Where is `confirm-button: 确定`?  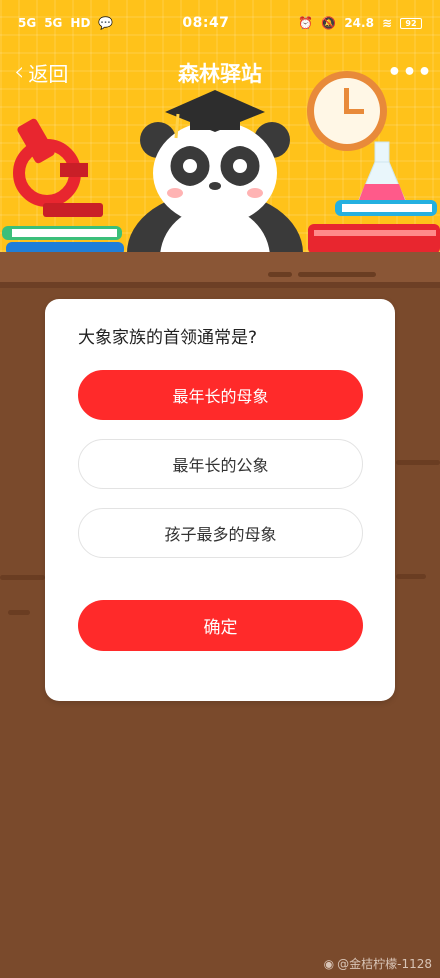 confirm-button: 确定 is located at coordinates (220, 625).